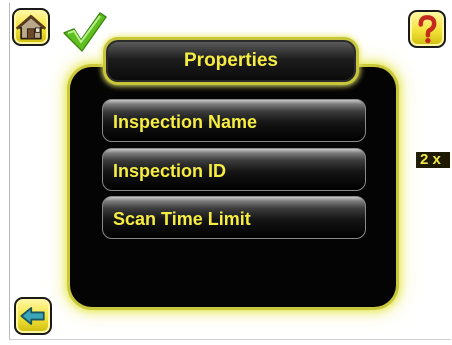  I want to click on back-button, so click(33, 316).